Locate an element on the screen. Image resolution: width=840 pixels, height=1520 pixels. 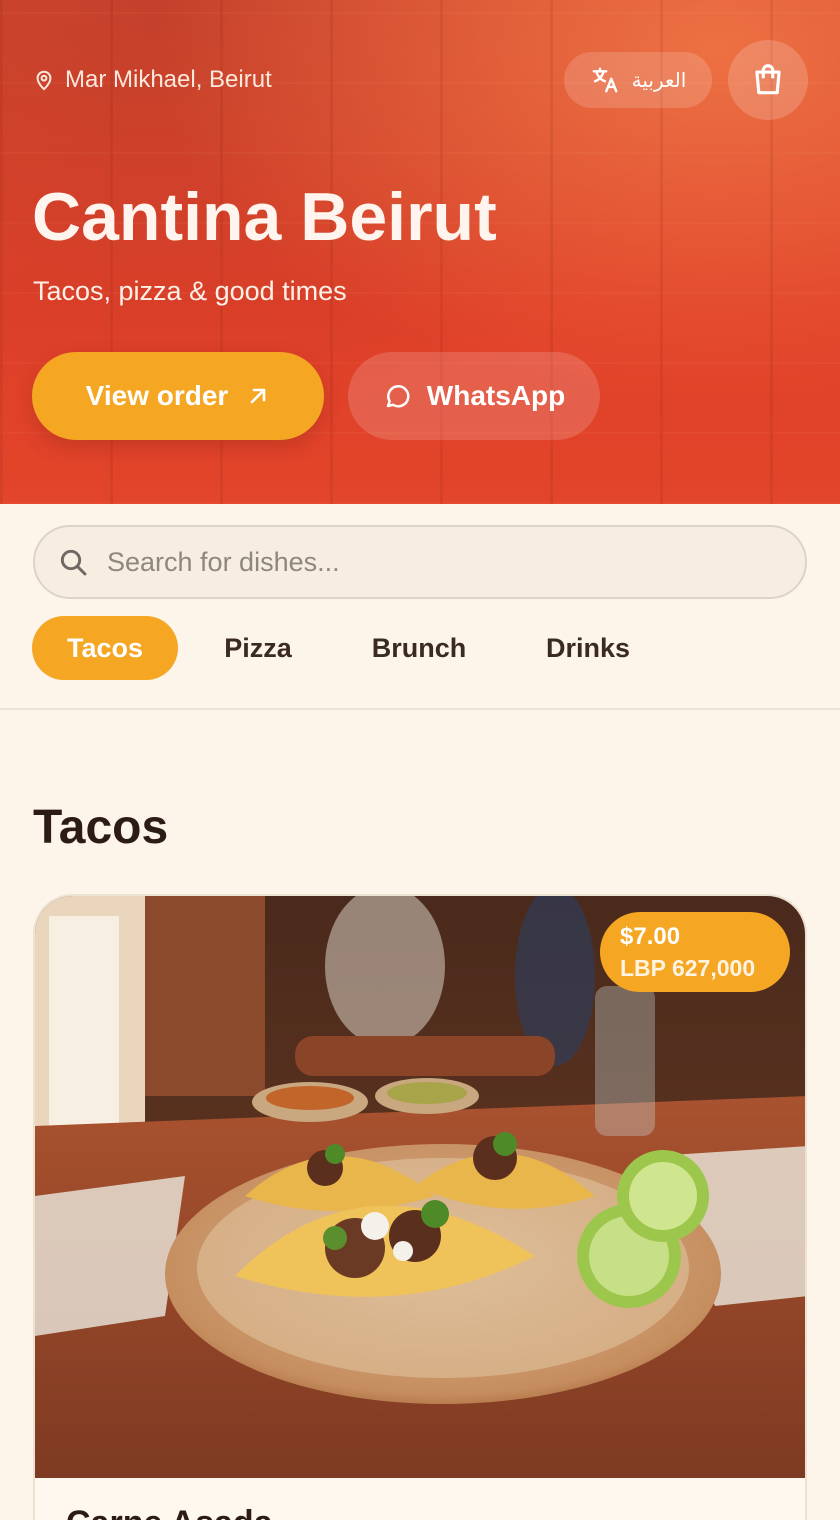
view-order-label: View order is located at coordinates (157, 395).